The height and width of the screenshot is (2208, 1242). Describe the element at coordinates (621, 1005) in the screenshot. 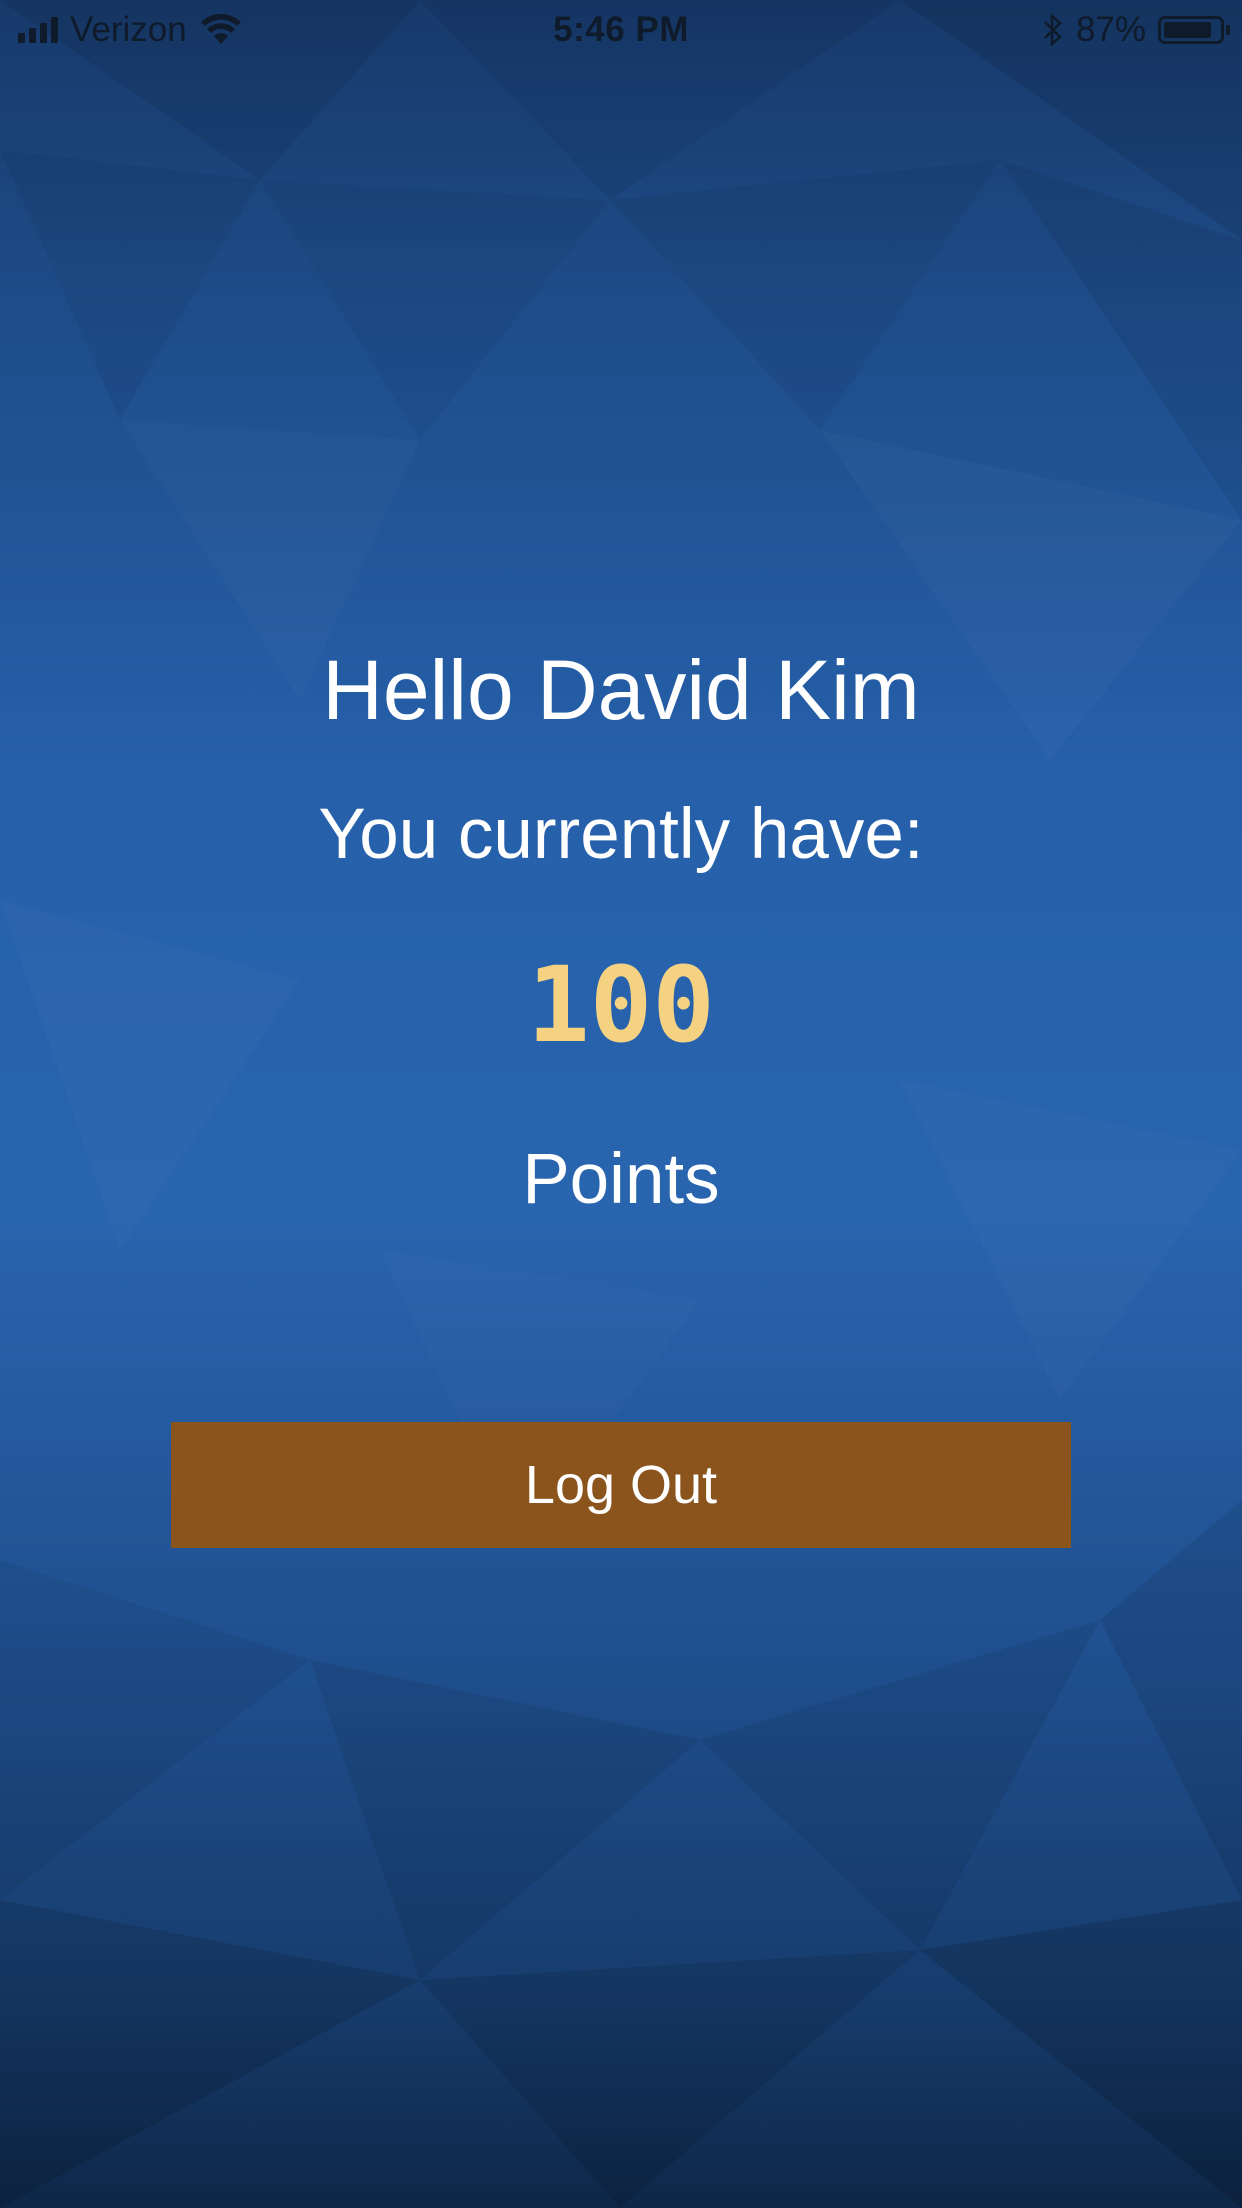

I see `points-value: 100` at that location.